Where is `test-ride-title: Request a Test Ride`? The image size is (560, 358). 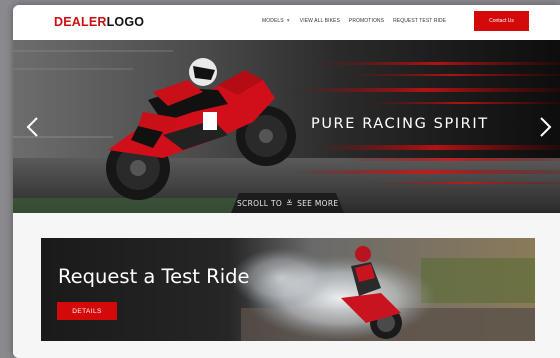
test-ride-title: Request a Test Ride is located at coordinates (154, 276).